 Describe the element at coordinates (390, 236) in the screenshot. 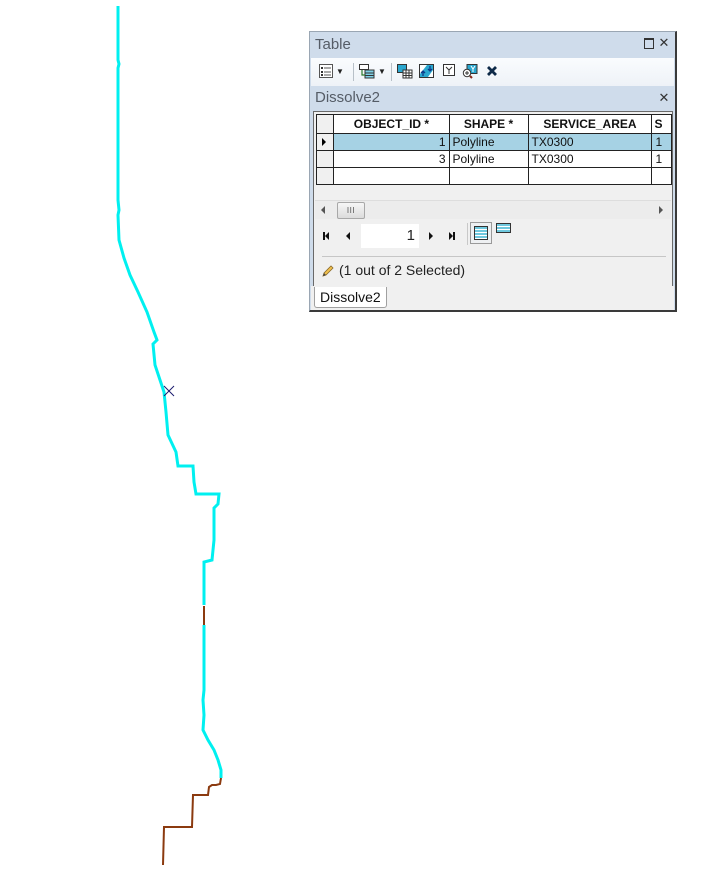

I see `current-record-input: 1` at that location.